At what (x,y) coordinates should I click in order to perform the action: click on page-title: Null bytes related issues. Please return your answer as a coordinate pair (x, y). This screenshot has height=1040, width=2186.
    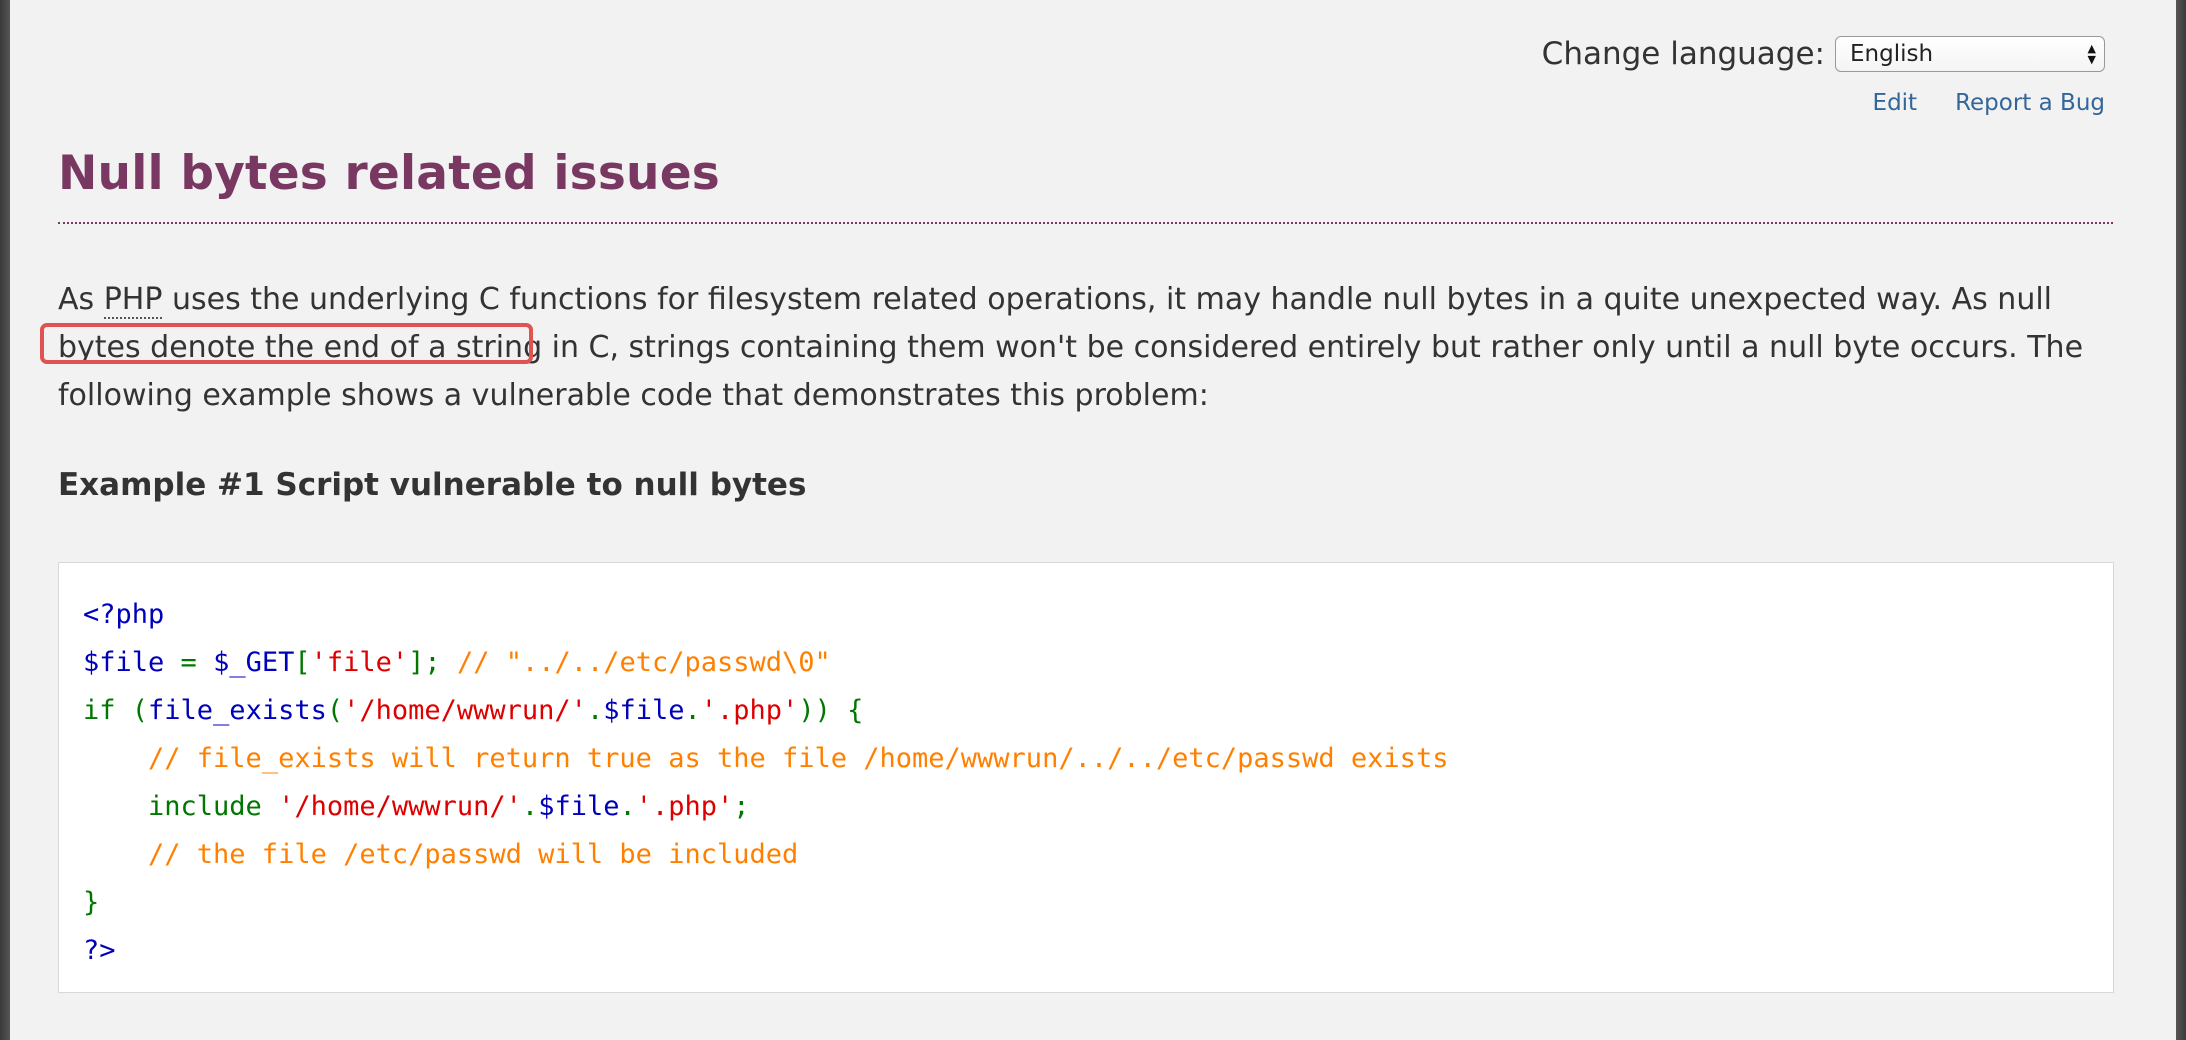
    Looking at the image, I should click on (389, 173).